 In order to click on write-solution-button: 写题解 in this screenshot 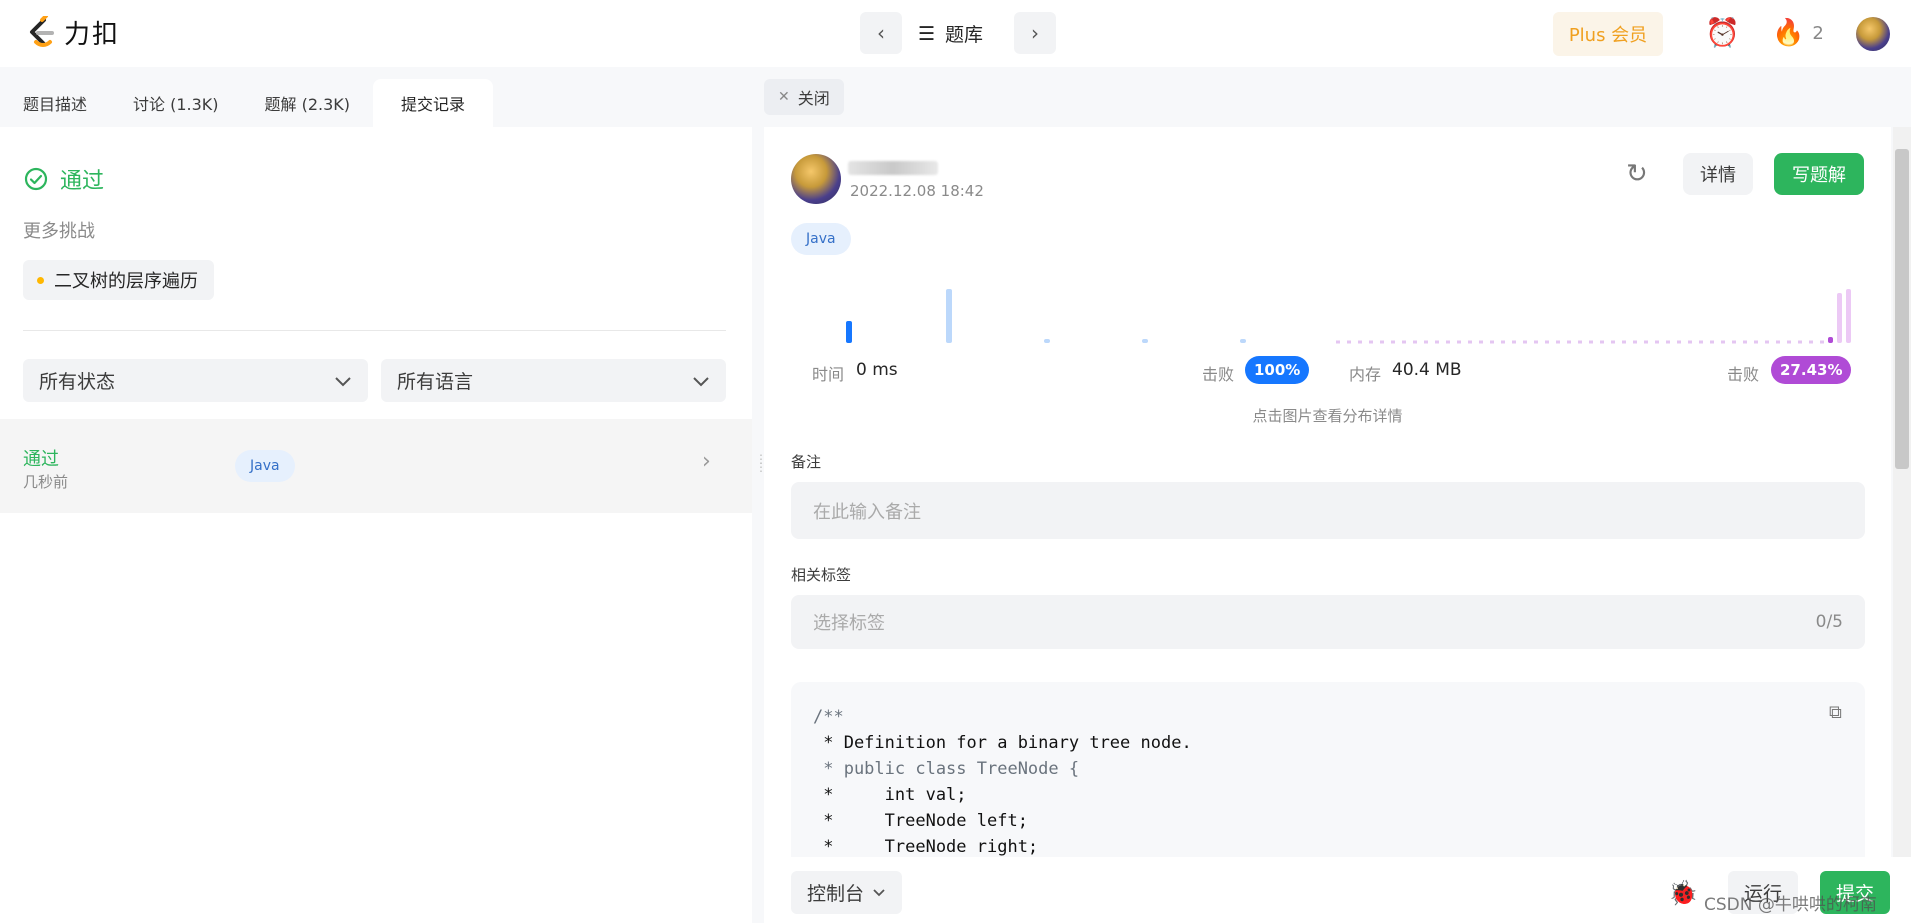, I will do `click(1819, 174)`.